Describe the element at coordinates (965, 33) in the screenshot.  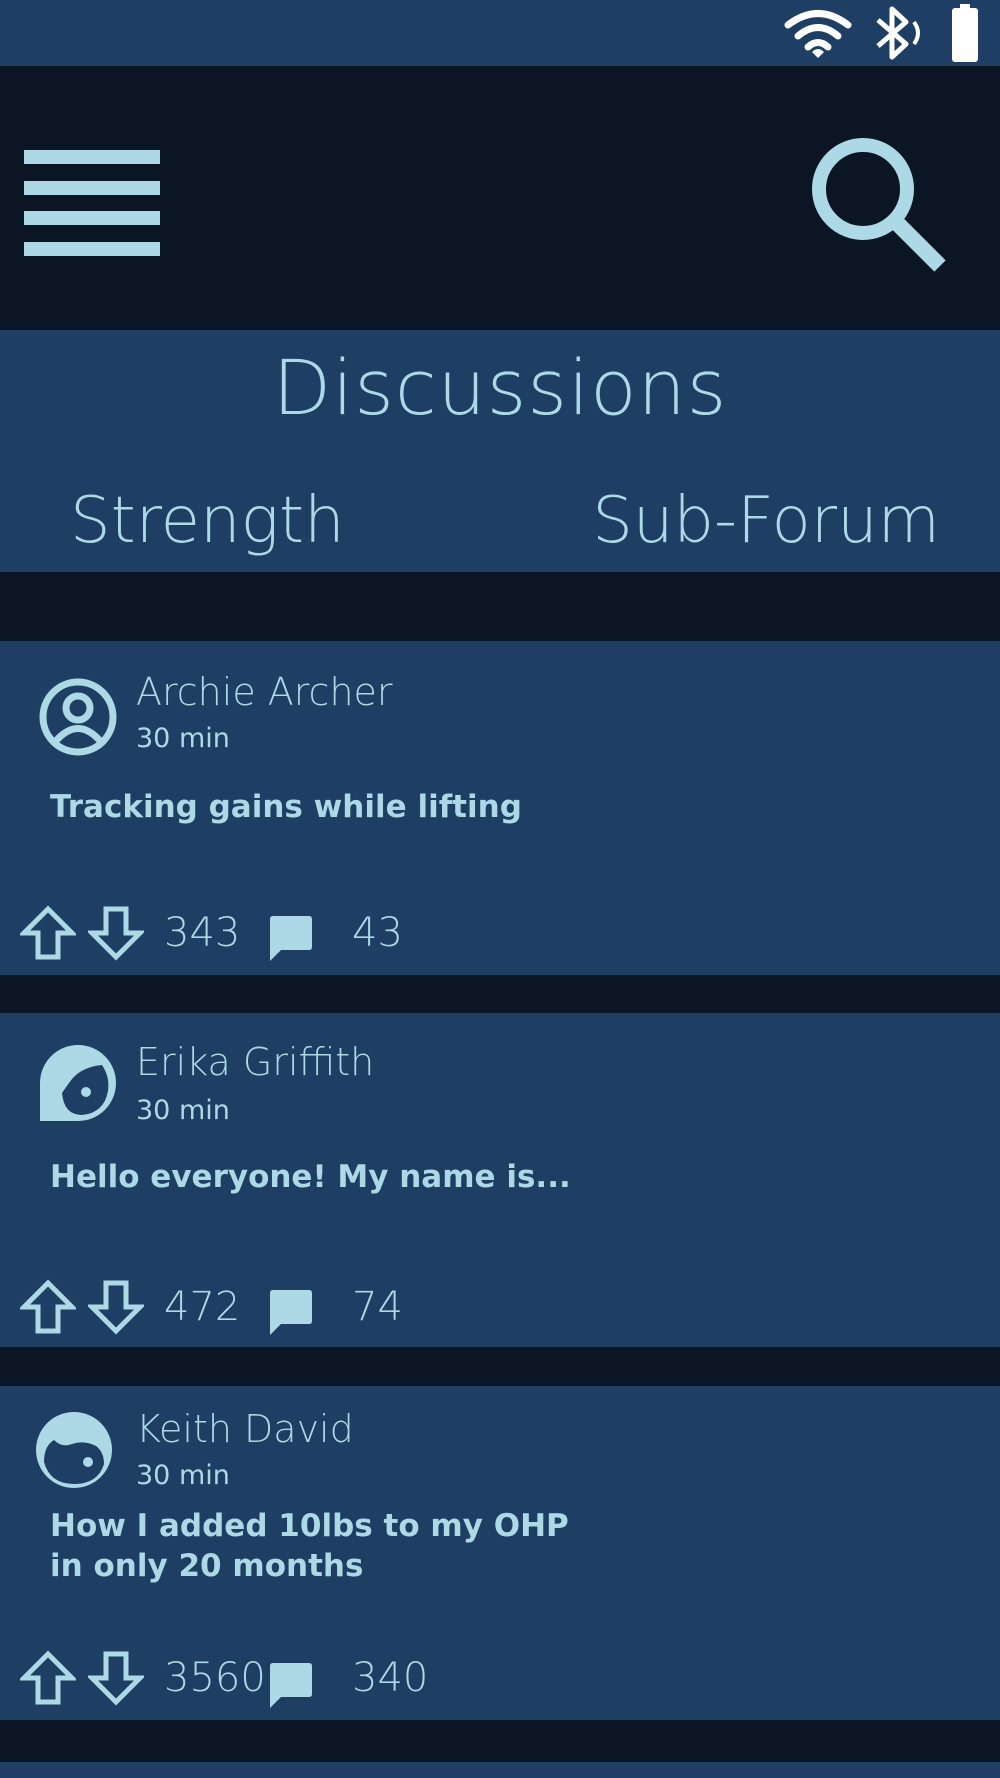
I see `battery-icon` at that location.